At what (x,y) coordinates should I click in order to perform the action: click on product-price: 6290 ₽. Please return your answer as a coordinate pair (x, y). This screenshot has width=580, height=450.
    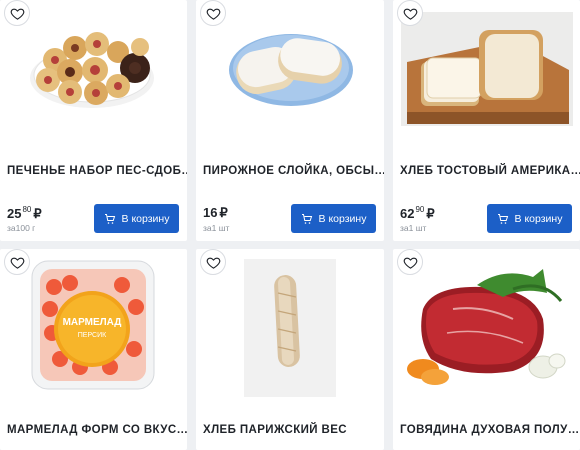
    Looking at the image, I should click on (417, 213).